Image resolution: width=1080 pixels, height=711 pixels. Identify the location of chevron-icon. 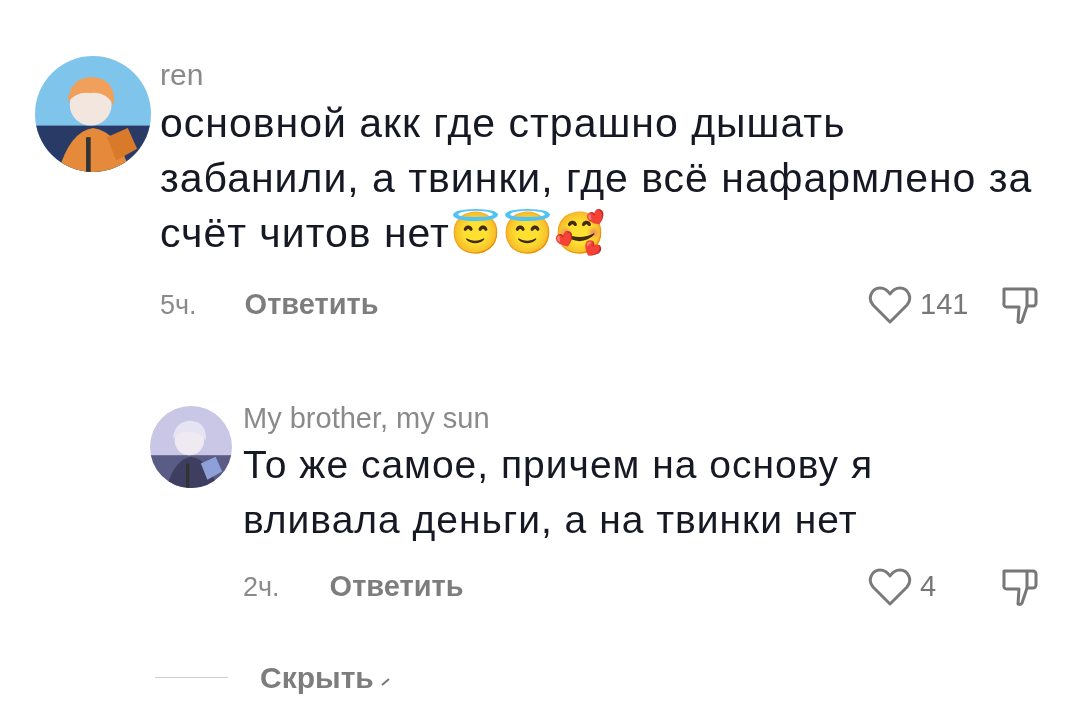
(385, 681).